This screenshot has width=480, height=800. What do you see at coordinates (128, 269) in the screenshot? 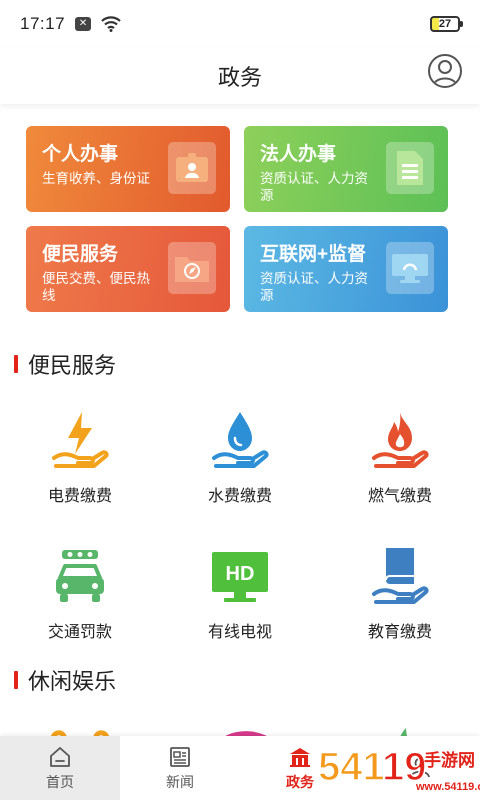
I see `card-convenience-services: 便民服务 便民交费、便民热线` at bounding box center [128, 269].